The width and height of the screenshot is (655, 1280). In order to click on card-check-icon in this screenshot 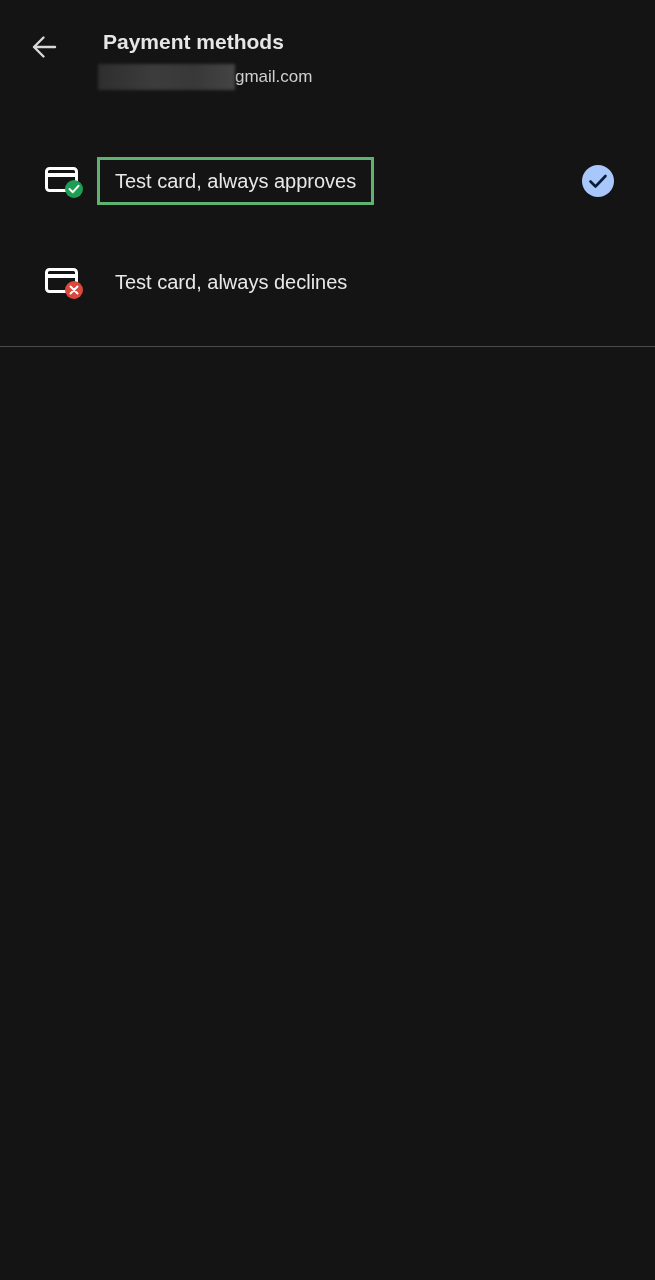, I will do `click(64, 181)`.